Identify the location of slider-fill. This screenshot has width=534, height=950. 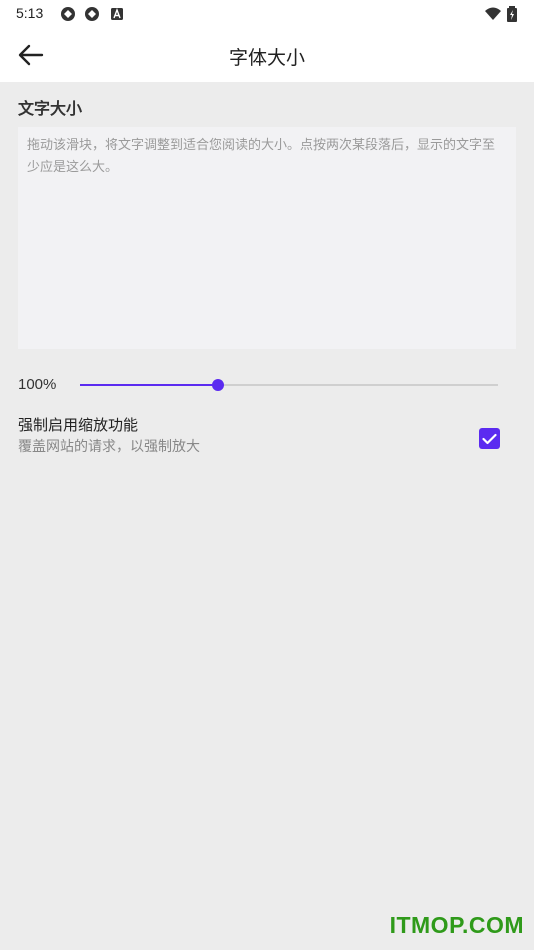
(149, 385).